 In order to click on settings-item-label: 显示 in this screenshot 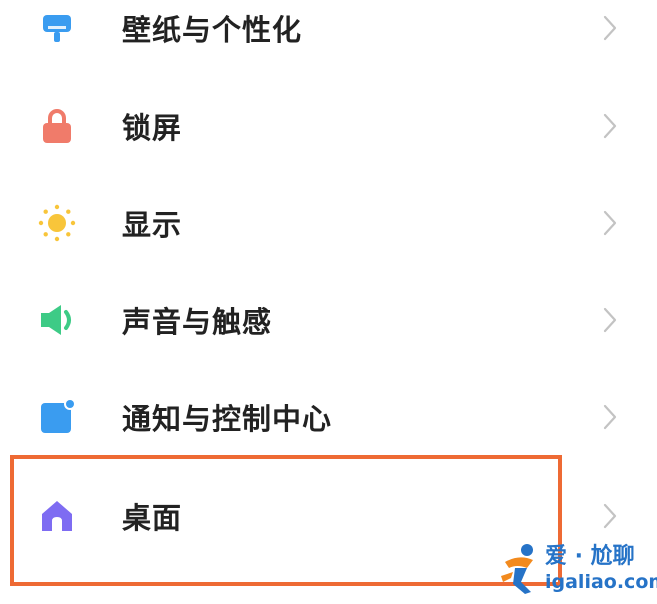, I will do `click(152, 225)`.